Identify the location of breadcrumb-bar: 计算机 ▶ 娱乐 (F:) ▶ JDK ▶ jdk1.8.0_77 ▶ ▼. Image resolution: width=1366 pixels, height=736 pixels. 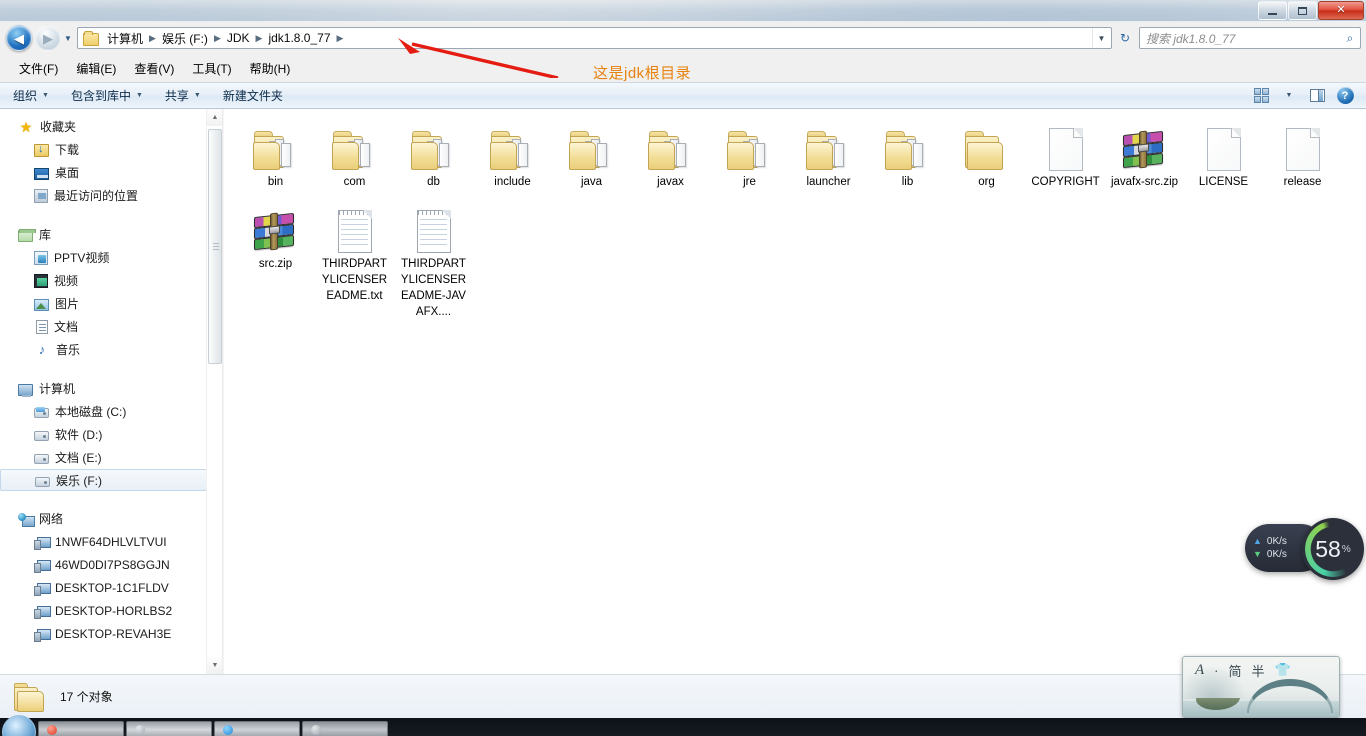
(594, 38).